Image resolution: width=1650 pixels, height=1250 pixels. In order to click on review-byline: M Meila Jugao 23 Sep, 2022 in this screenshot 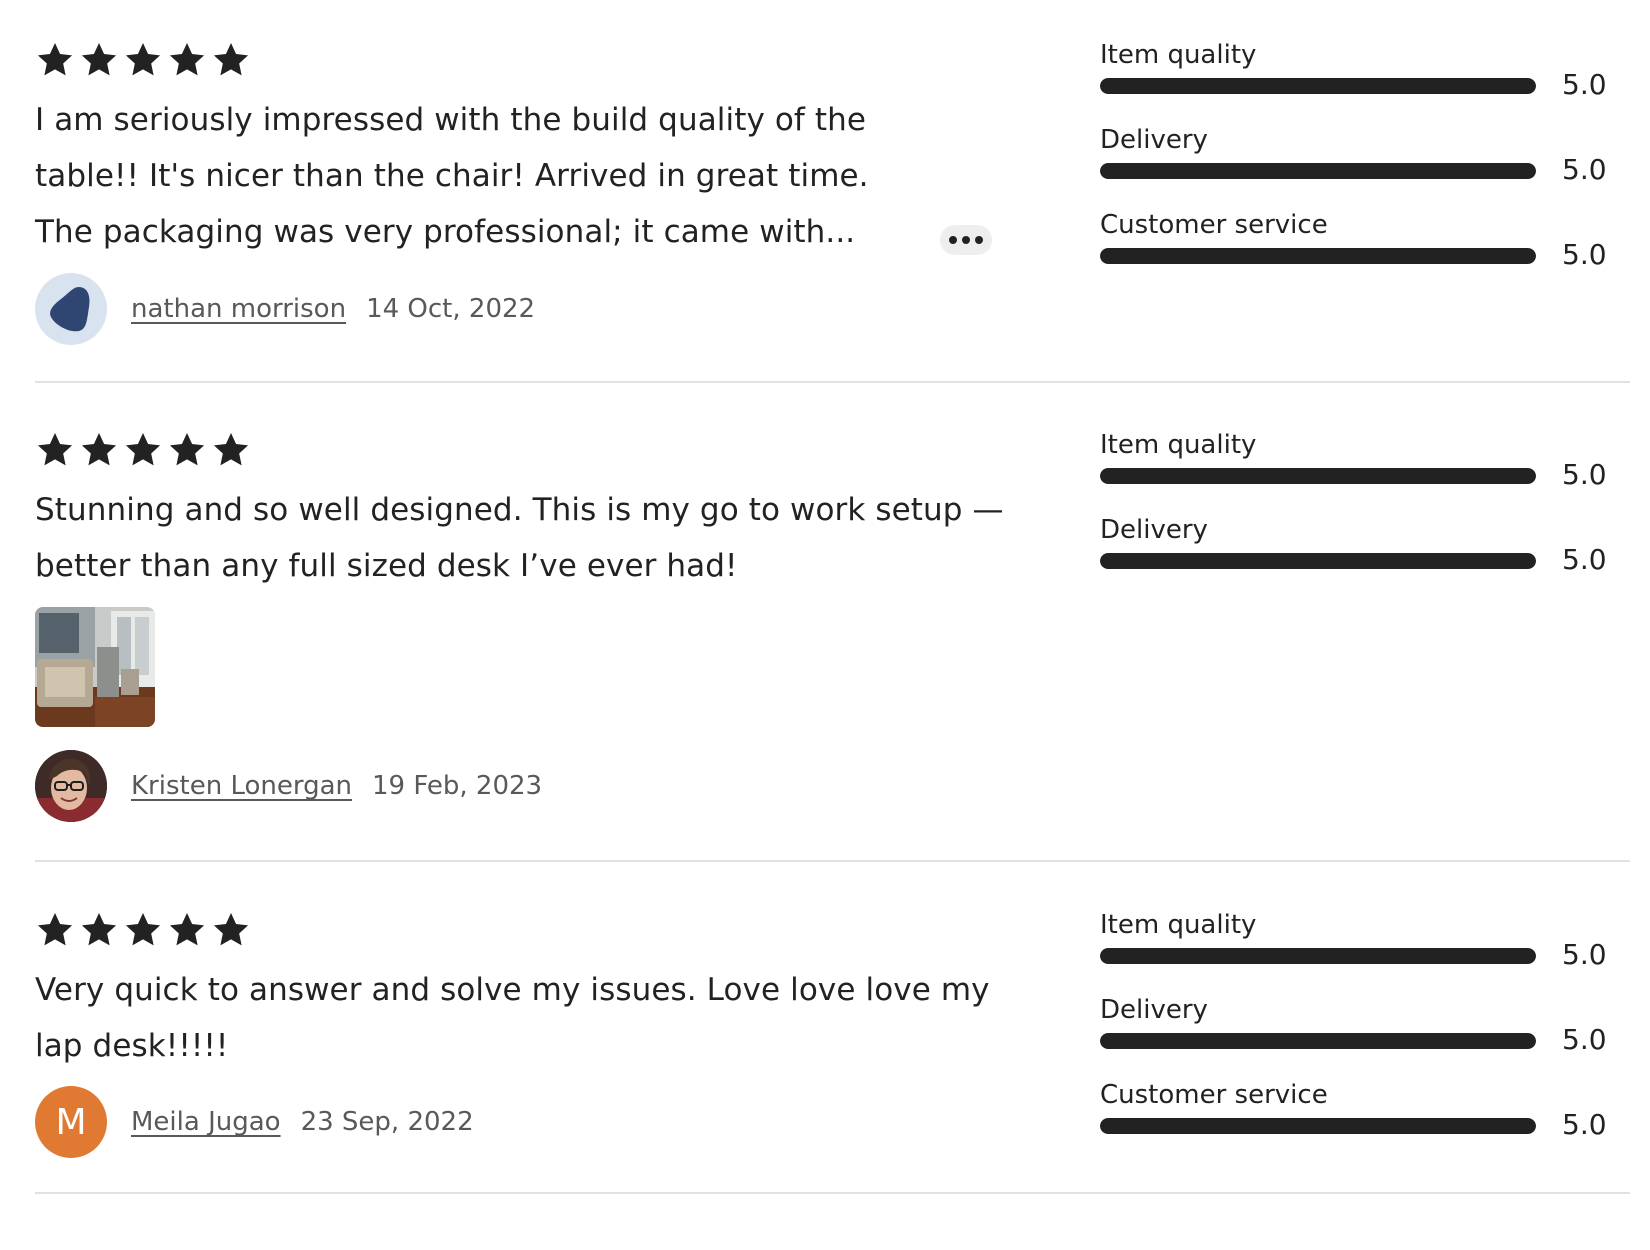, I will do `click(254, 1122)`.